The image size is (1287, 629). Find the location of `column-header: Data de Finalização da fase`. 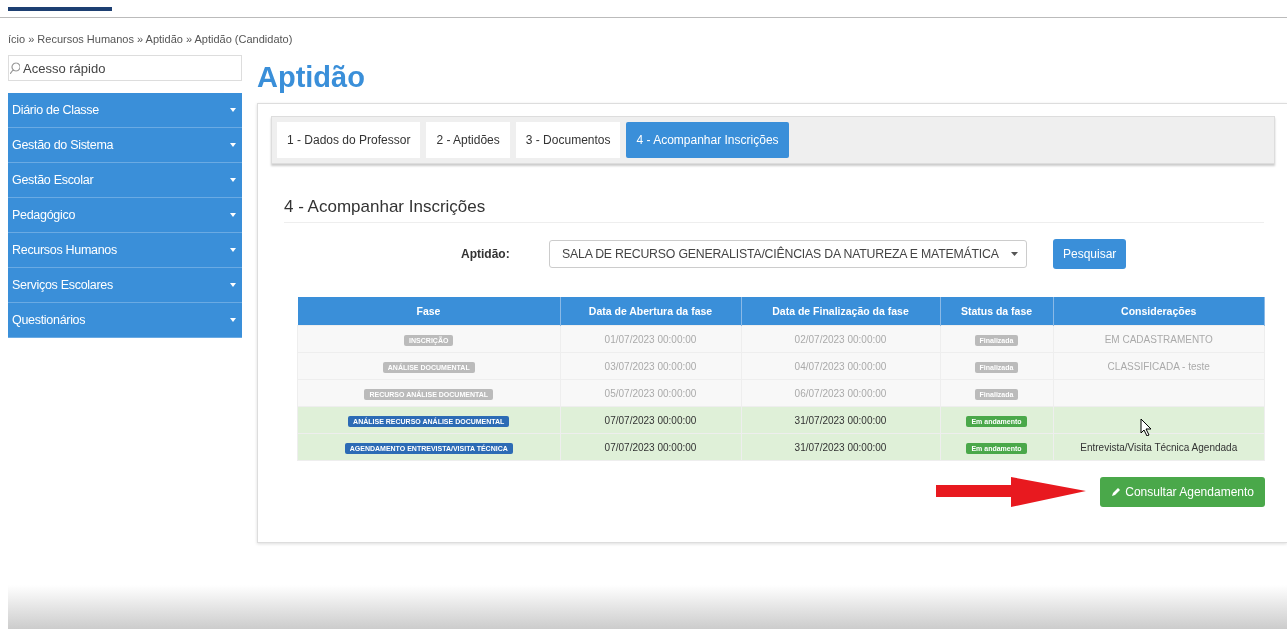

column-header: Data de Finalização da fase is located at coordinates (840, 311).